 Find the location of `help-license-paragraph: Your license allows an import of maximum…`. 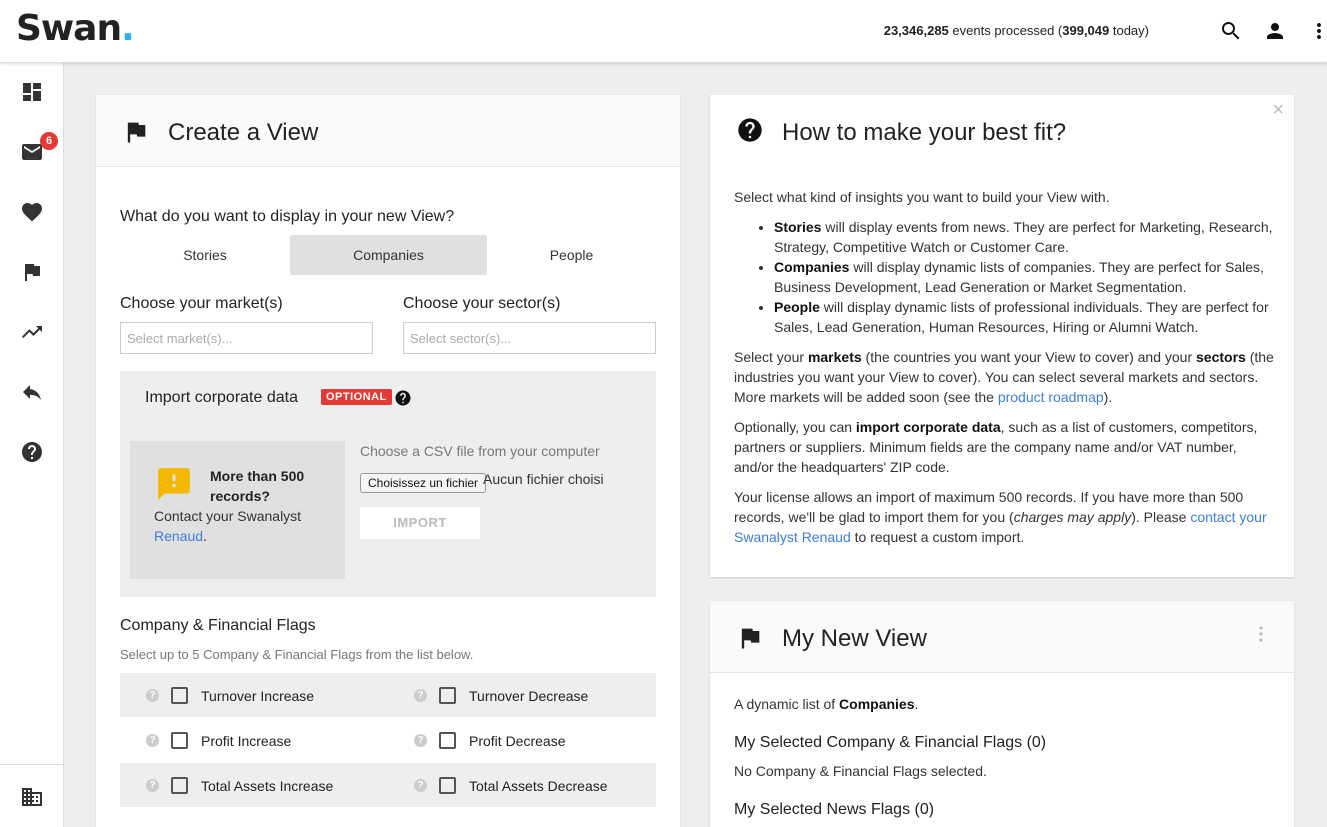

help-license-paragraph: Your license allows an import of maximum… is located at coordinates (1000, 517).